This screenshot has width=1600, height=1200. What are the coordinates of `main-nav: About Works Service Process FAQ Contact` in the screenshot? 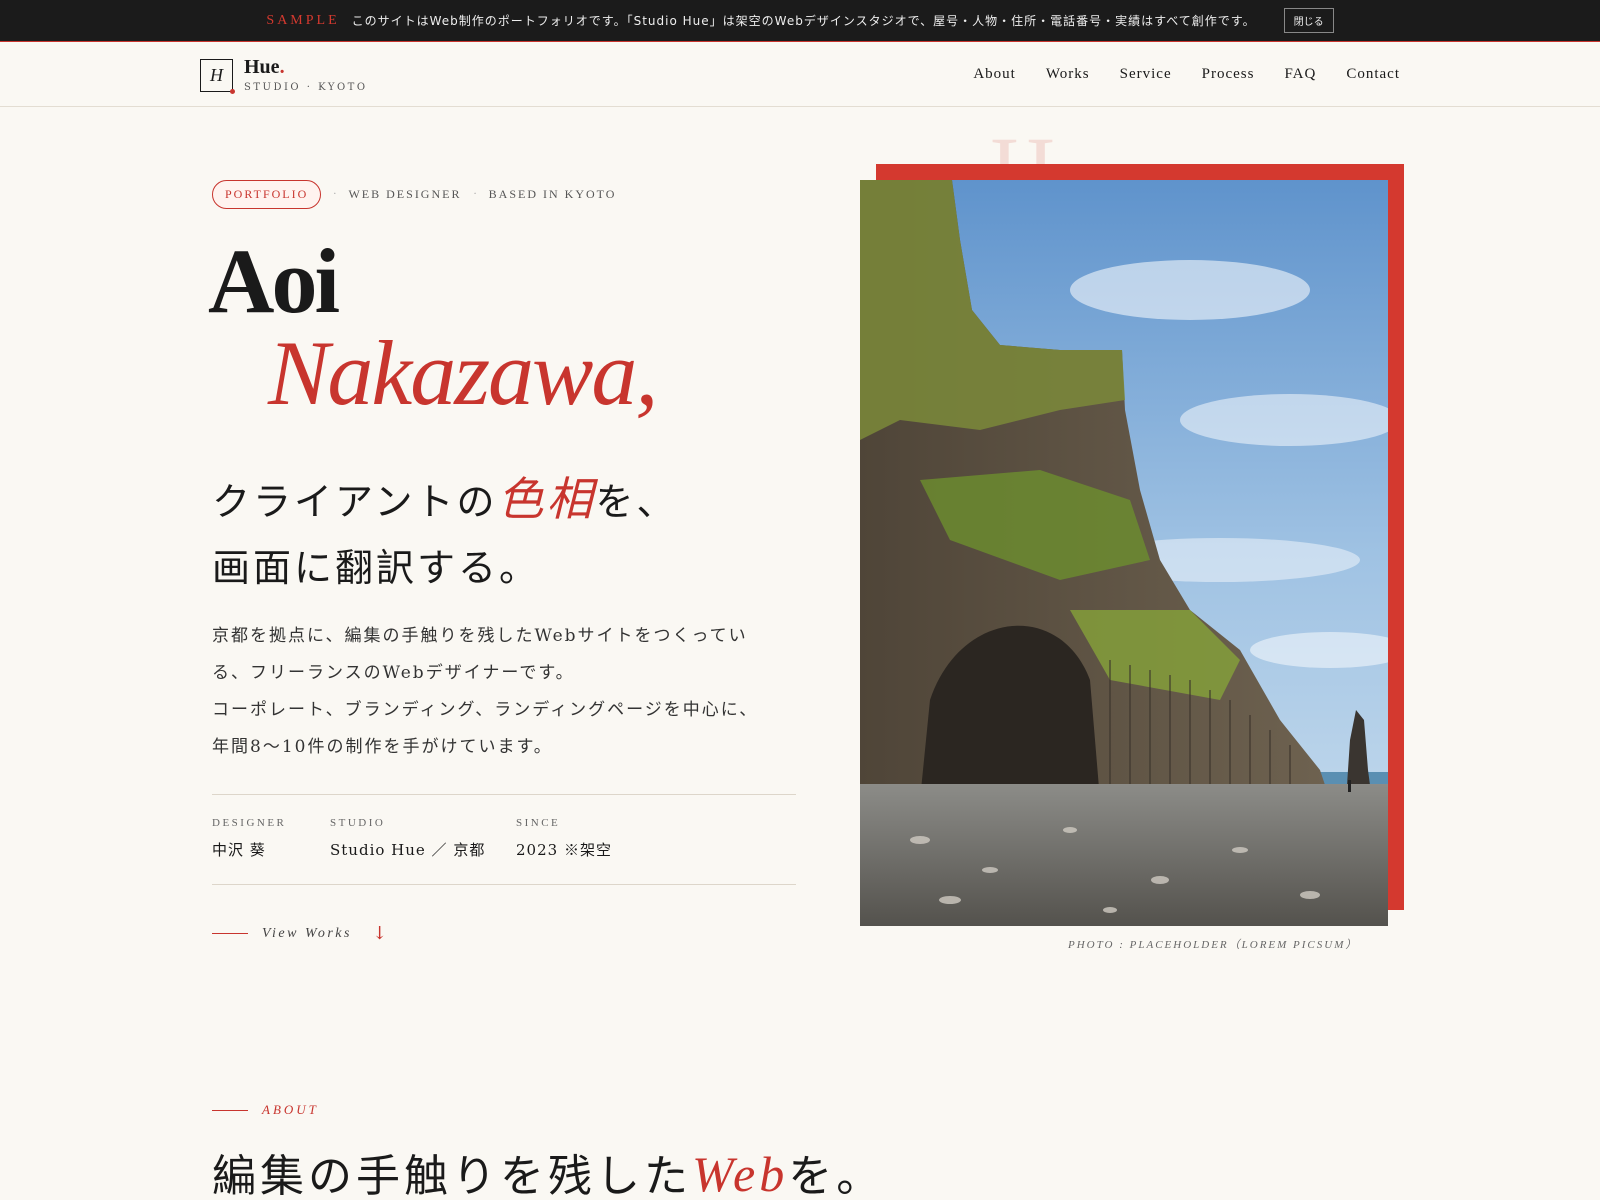 It's located at (1186, 74).